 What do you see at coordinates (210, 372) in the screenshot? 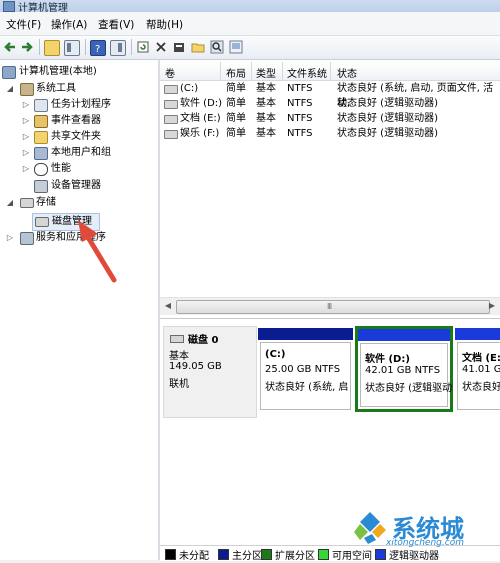
I see `disk-0-label: 磁盘 0 基本 149.05 GB 联机` at bounding box center [210, 372].